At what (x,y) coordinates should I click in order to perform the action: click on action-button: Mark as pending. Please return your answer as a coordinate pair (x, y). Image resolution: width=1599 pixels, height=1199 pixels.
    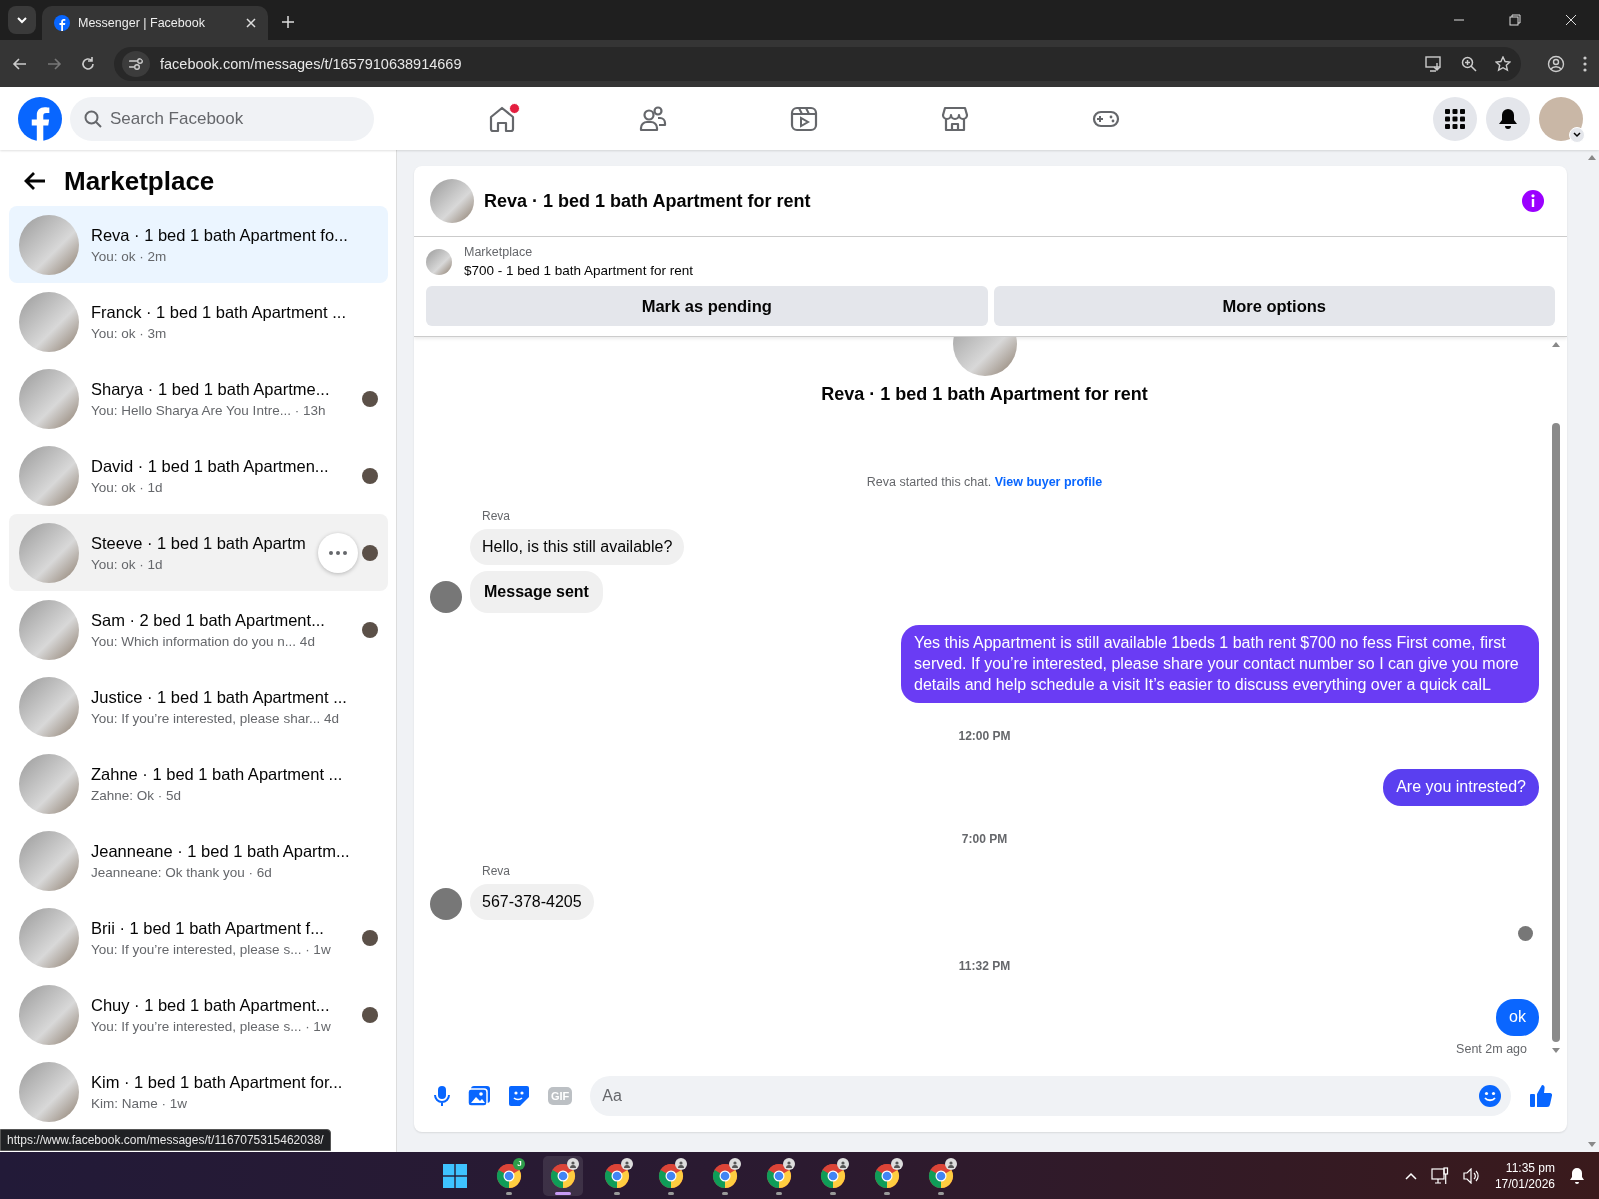
    Looking at the image, I should click on (707, 306).